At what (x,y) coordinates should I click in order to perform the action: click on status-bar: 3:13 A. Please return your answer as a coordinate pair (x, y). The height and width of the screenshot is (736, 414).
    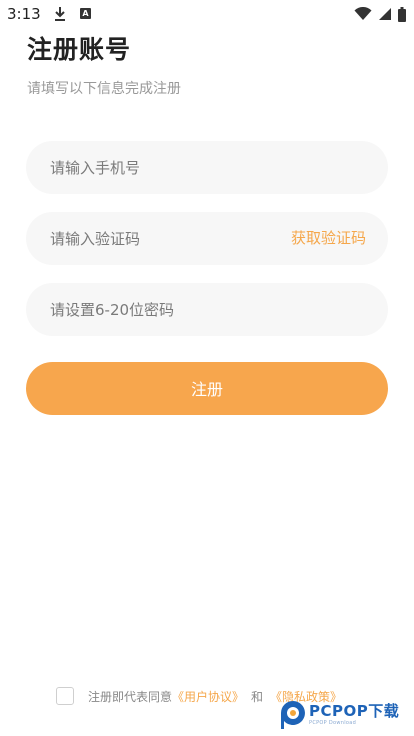
    Looking at the image, I should click on (207, 14).